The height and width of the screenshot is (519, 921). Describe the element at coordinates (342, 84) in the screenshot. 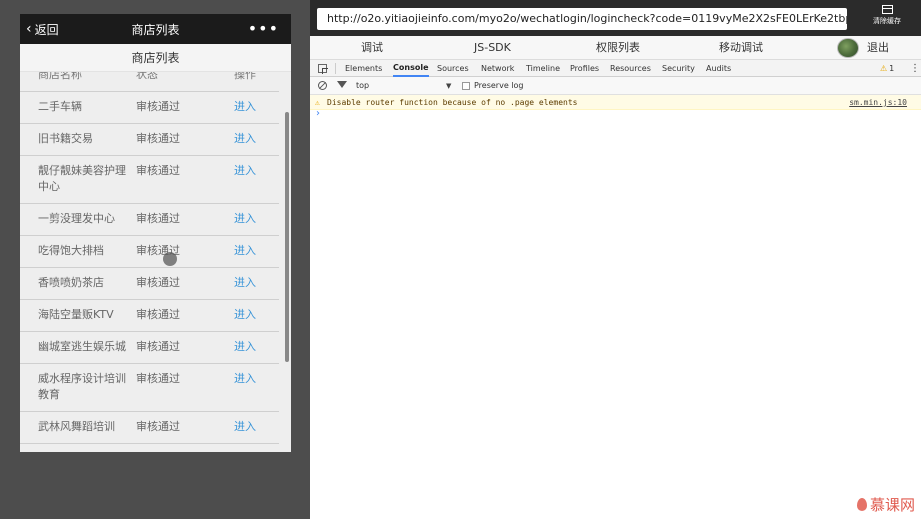

I see `filter-icon` at that location.